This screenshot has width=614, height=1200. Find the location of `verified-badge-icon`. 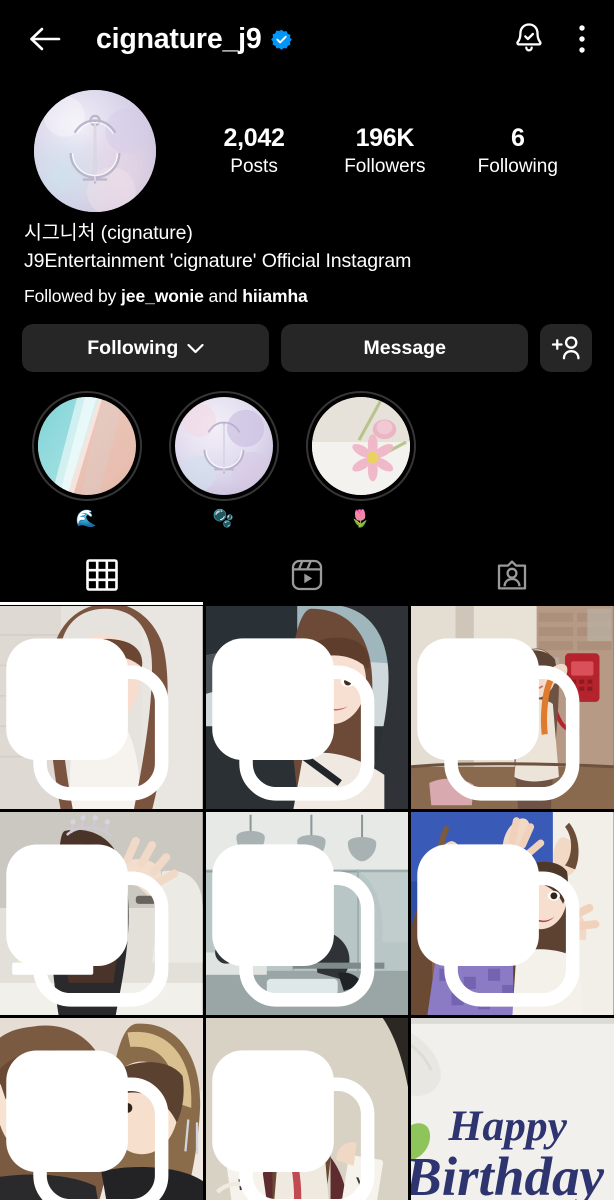

verified-badge-icon is located at coordinates (281, 39).